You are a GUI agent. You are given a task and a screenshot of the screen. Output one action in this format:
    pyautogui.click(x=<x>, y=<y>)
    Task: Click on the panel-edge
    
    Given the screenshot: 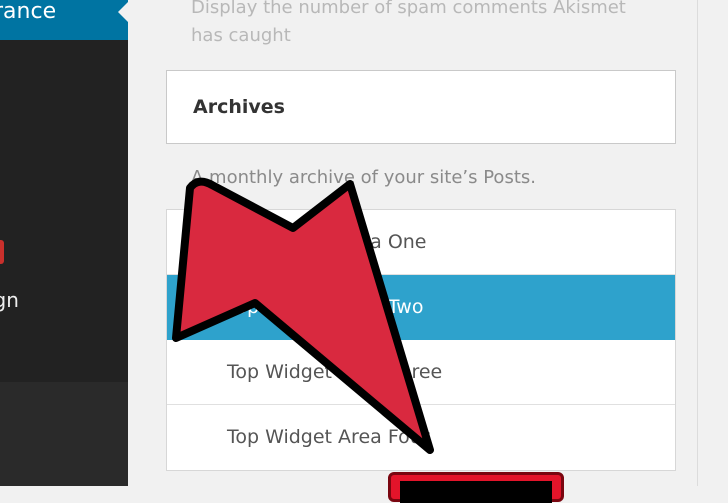 What is the action you would take?
    pyautogui.click(x=697, y=243)
    